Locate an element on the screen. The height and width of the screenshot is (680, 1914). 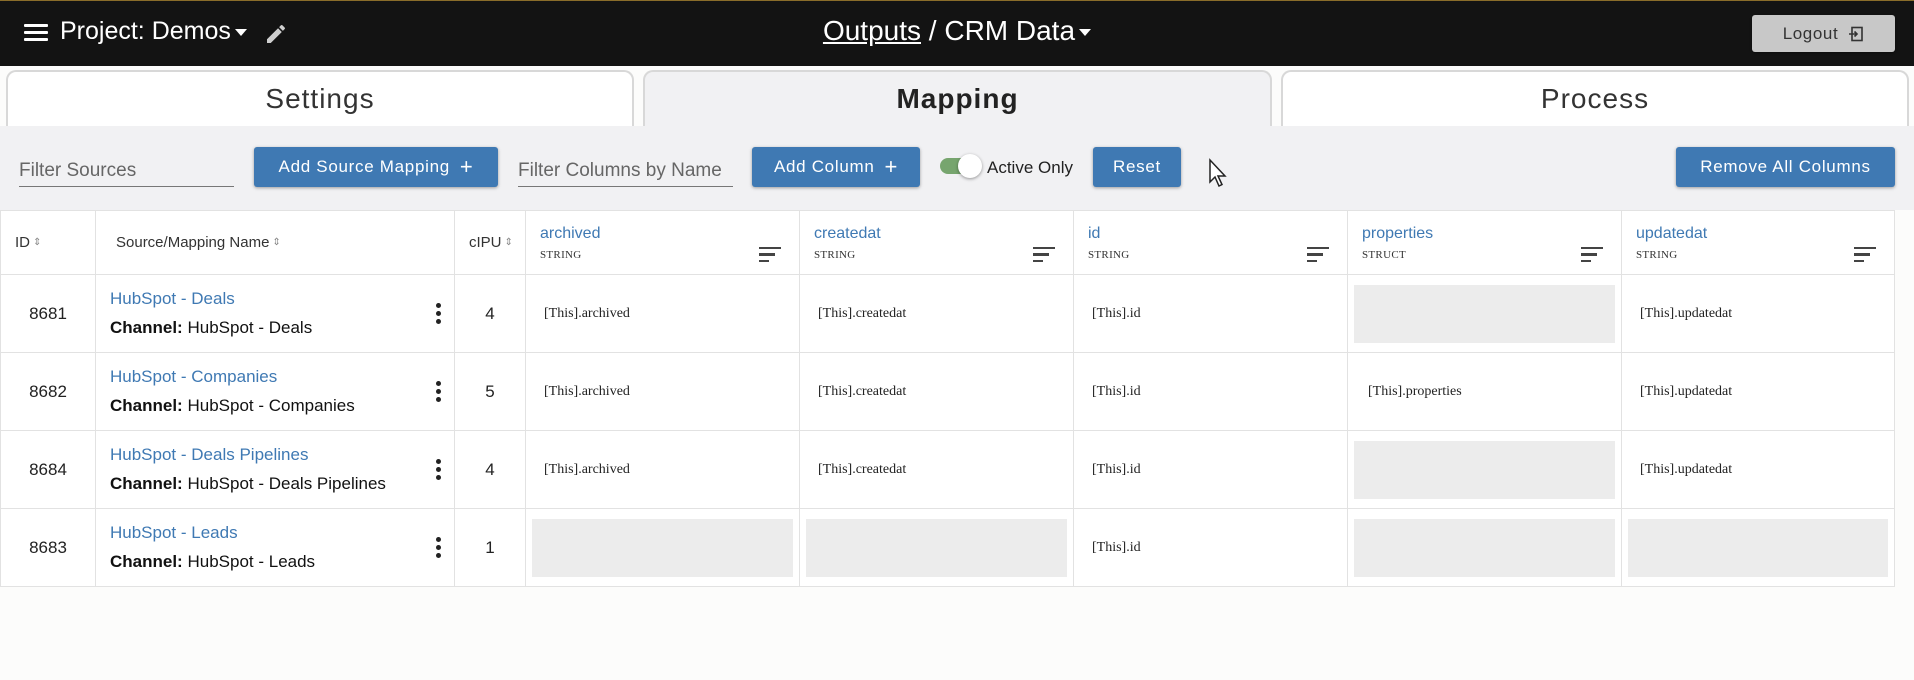
column-header: id STRING is located at coordinates (1210, 242).